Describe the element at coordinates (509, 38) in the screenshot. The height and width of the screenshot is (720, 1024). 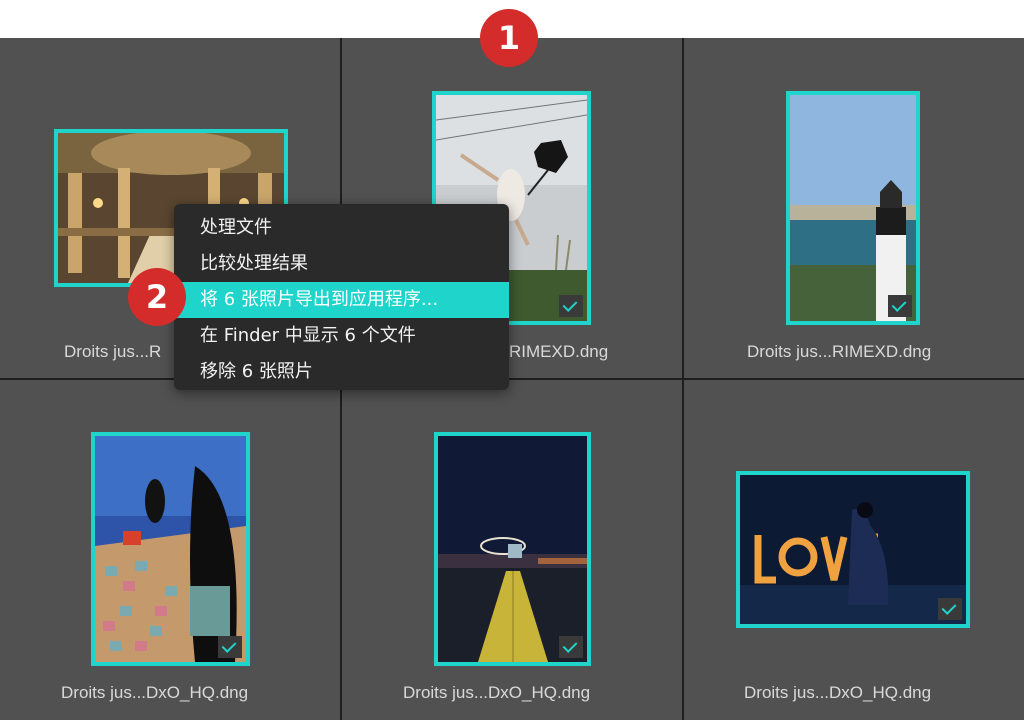
I see `step-badge-1: 1` at that location.